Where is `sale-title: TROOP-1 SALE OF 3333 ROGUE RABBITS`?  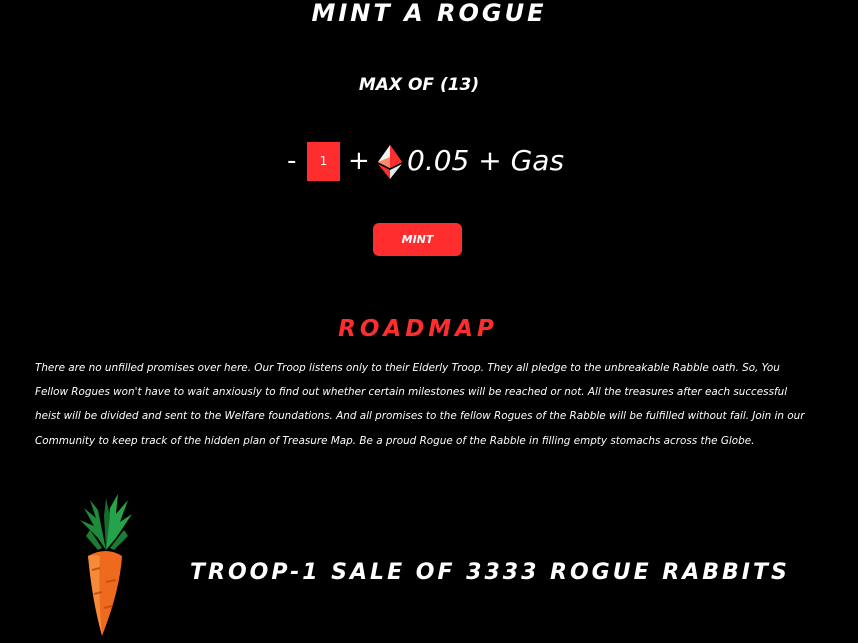 sale-title: TROOP-1 SALE OF 3333 ROGUE RABBITS is located at coordinates (490, 572).